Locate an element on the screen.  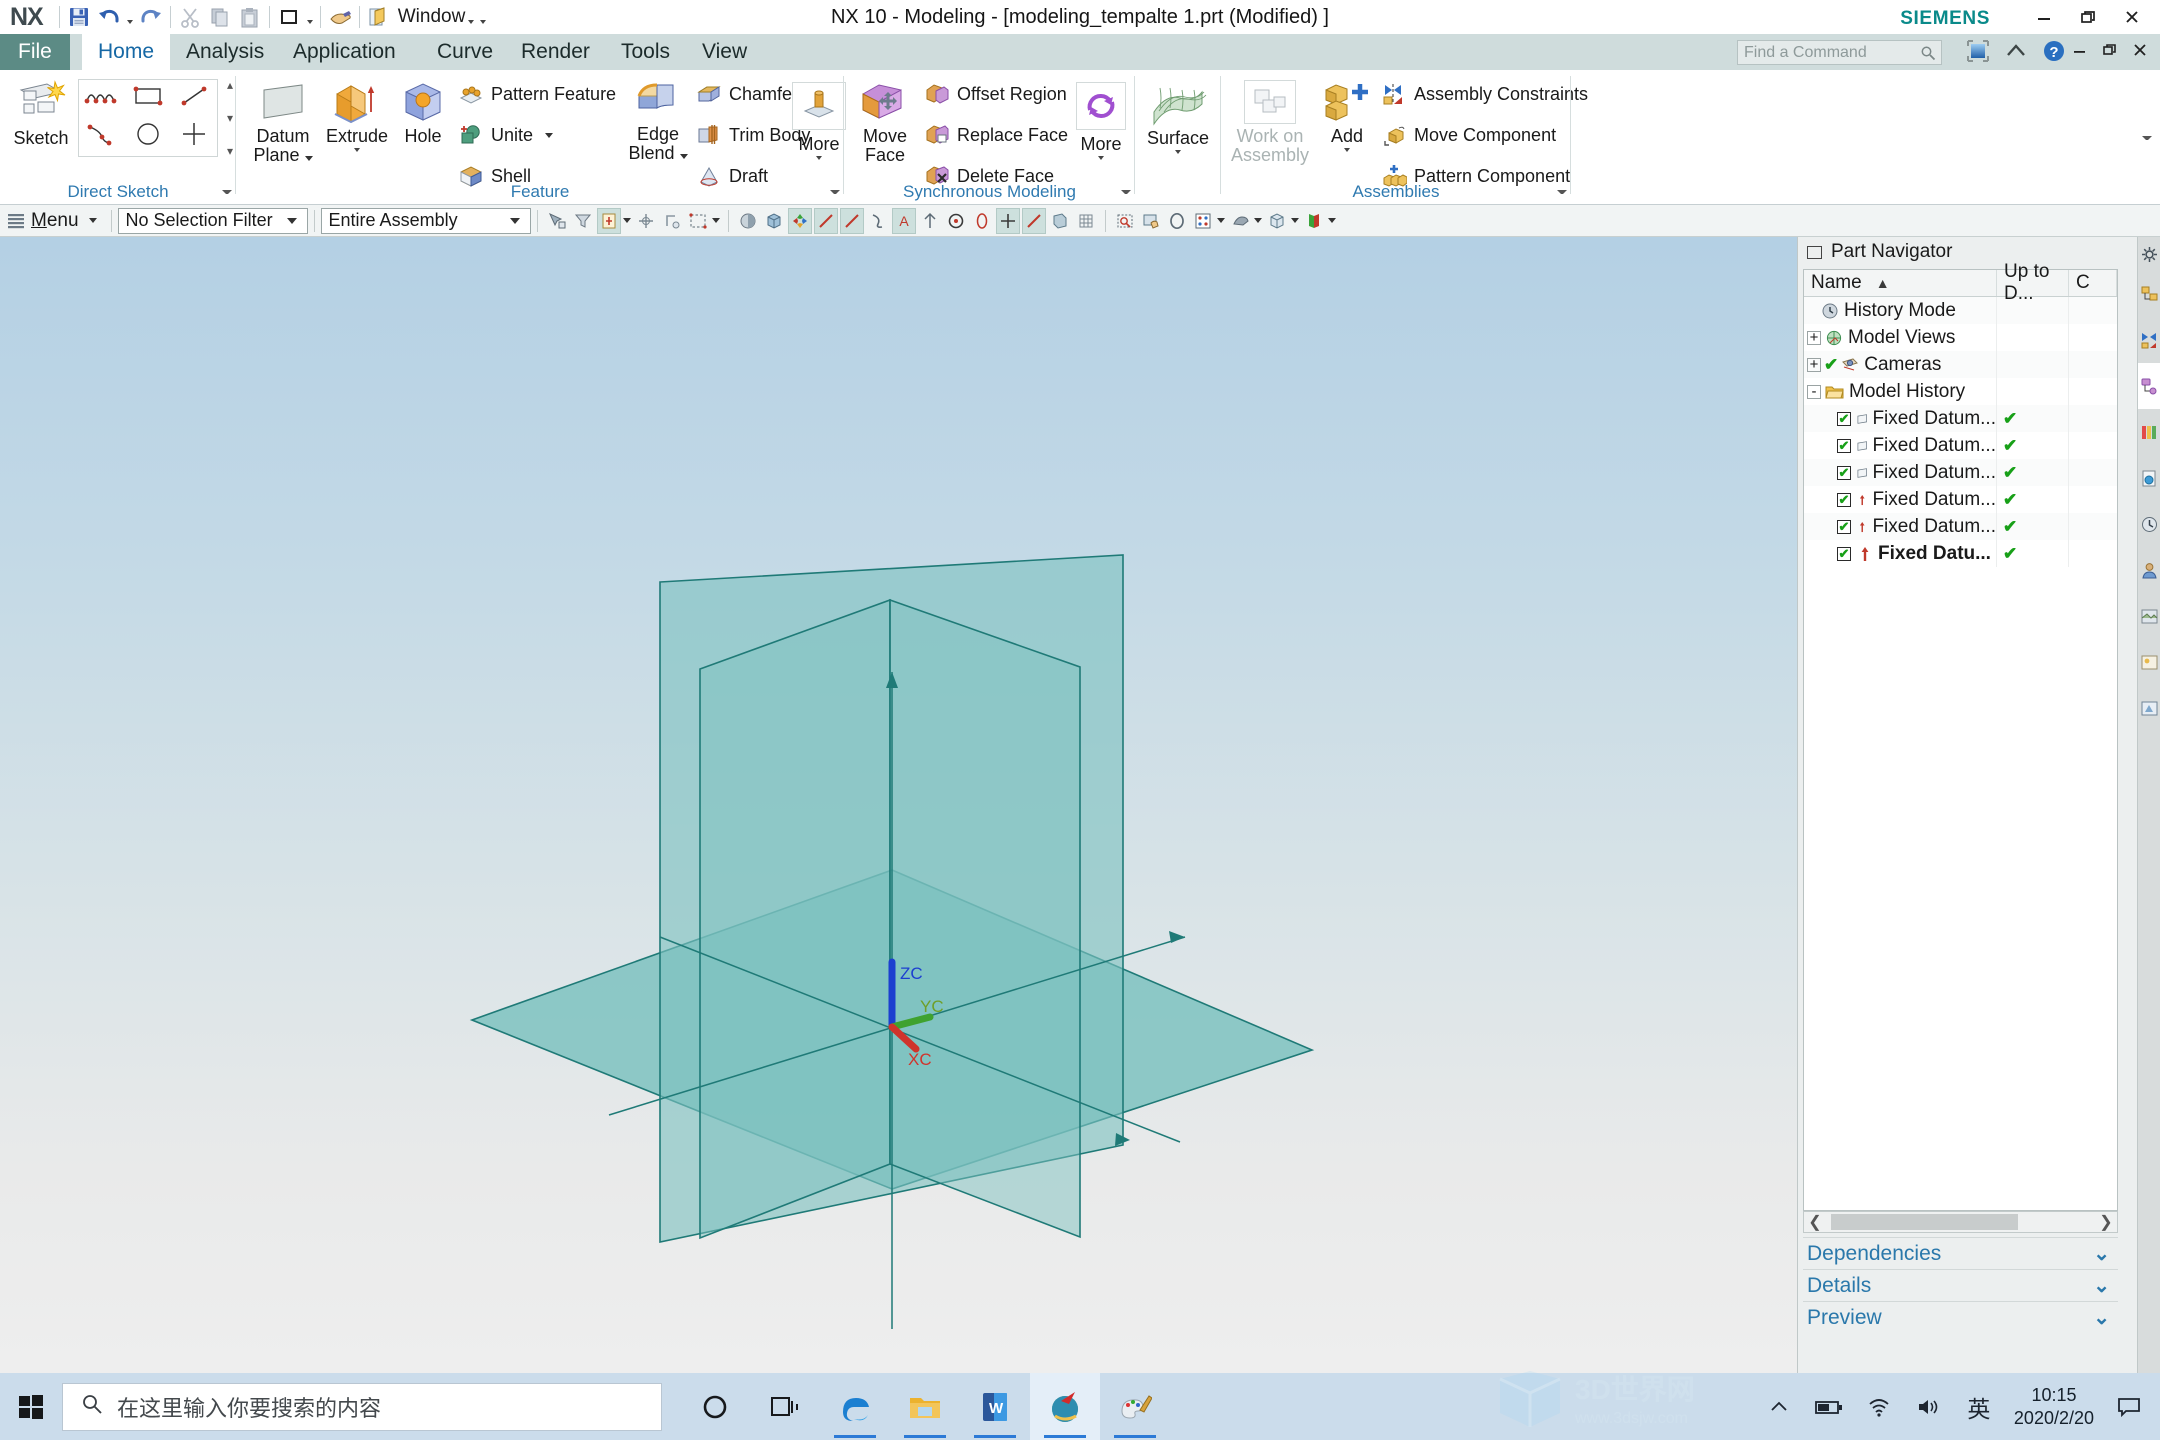
system-materials-icon is located at coordinates (2149, 616).